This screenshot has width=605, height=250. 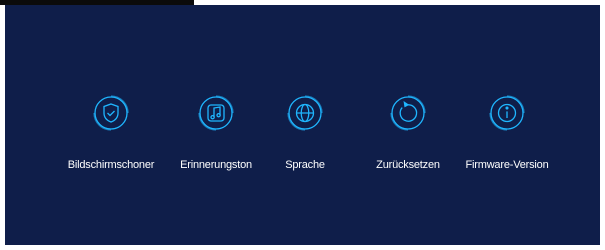 I want to click on menu-item-firmware-version: Firmware-Version, so click(x=507, y=138).